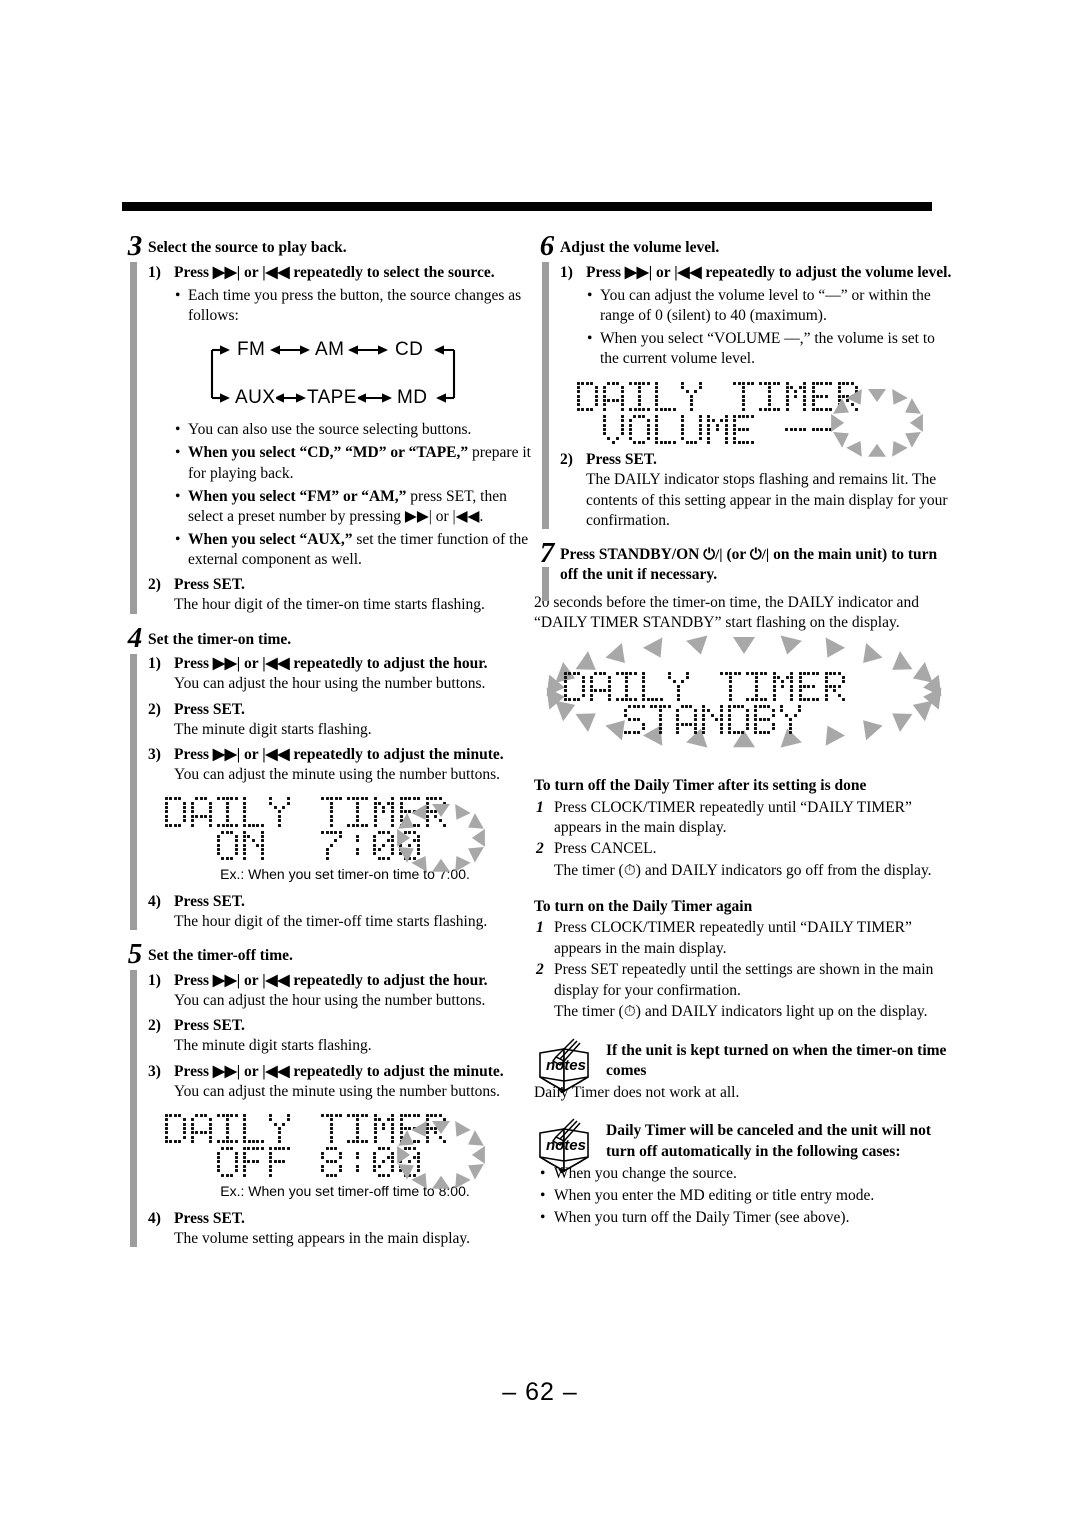 Image resolution: width=1080 pixels, height=1528 pixels. I want to click on lcd-standby-display, so click(744, 698).